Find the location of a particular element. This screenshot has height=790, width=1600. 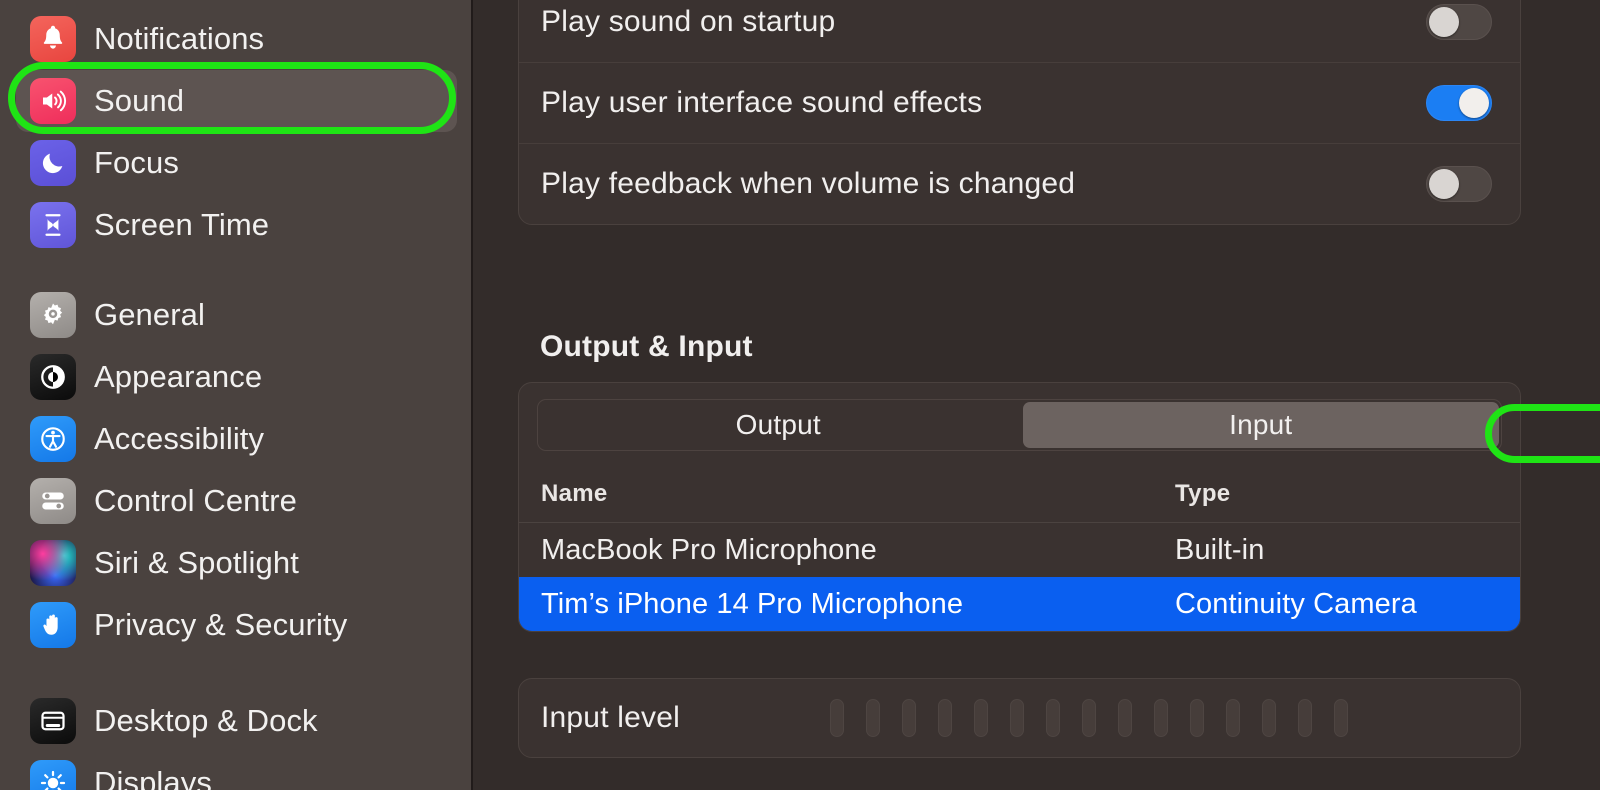

sidebar-item-label: Displays is located at coordinates (153, 777).